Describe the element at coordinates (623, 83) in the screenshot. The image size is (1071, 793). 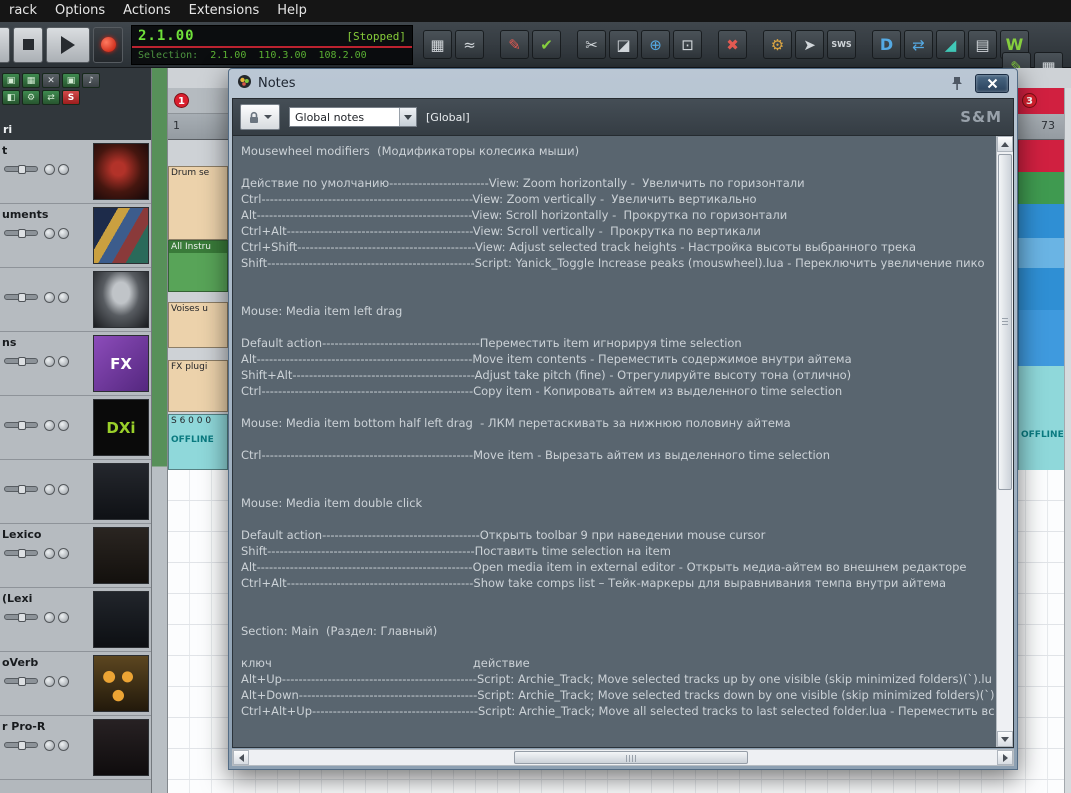
I see `notes-title-bar: Notes` at that location.